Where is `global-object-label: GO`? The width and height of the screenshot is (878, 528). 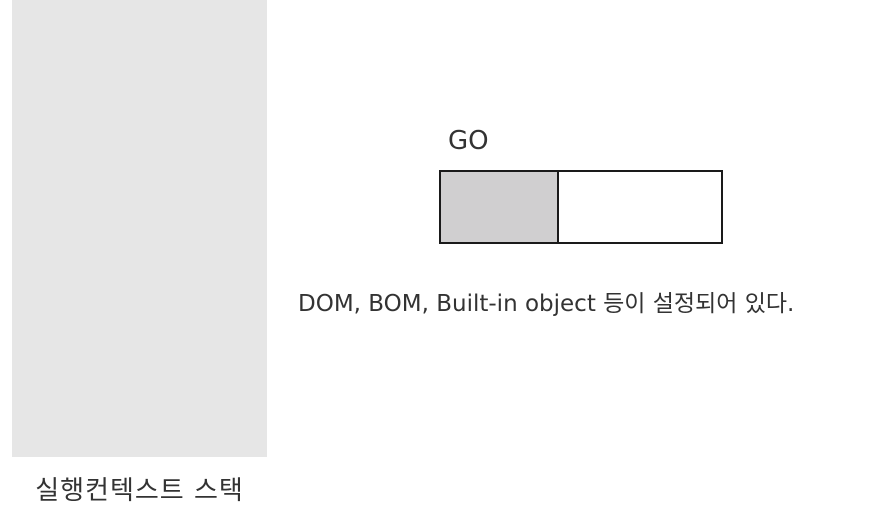
global-object-label: GO is located at coordinates (468, 141).